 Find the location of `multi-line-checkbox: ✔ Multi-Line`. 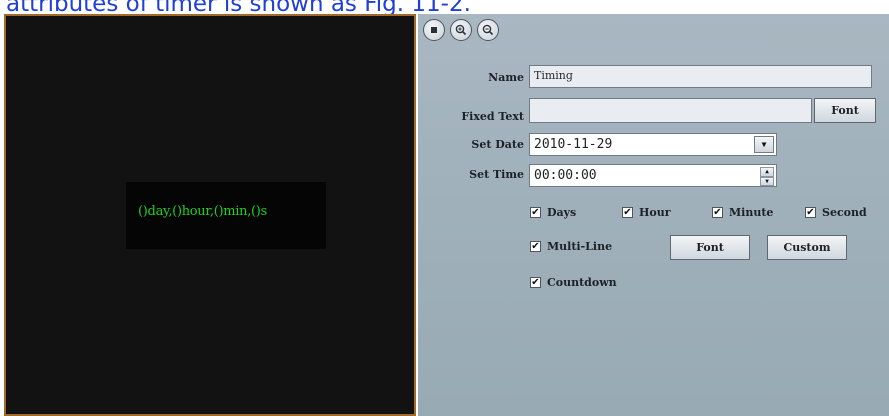

multi-line-checkbox: ✔ Multi-Line is located at coordinates (571, 246).